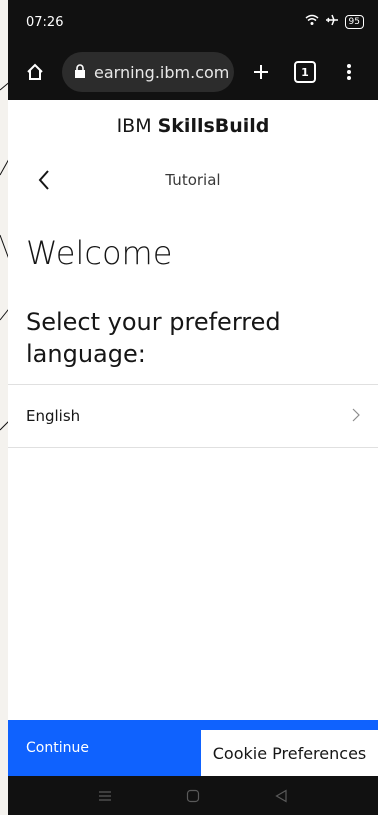 This screenshot has height=815, width=378. Describe the element at coordinates (193, 748) in the screenshot. I see `bottom-action-bar: Continue Cookie Preferences` at that location.